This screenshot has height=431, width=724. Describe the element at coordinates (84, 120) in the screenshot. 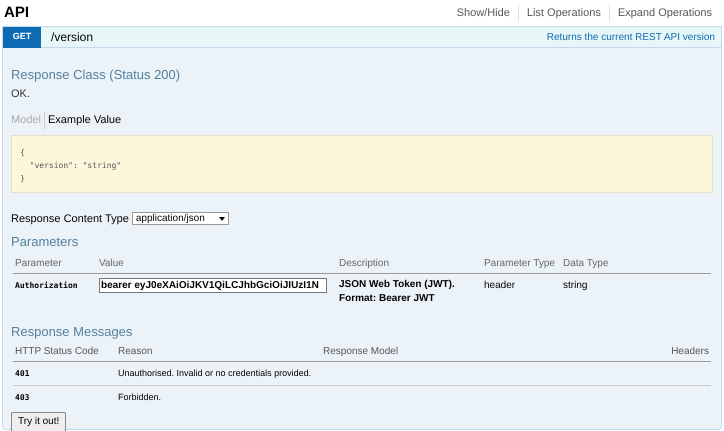

I see `model-tab: Example Value` at that location.